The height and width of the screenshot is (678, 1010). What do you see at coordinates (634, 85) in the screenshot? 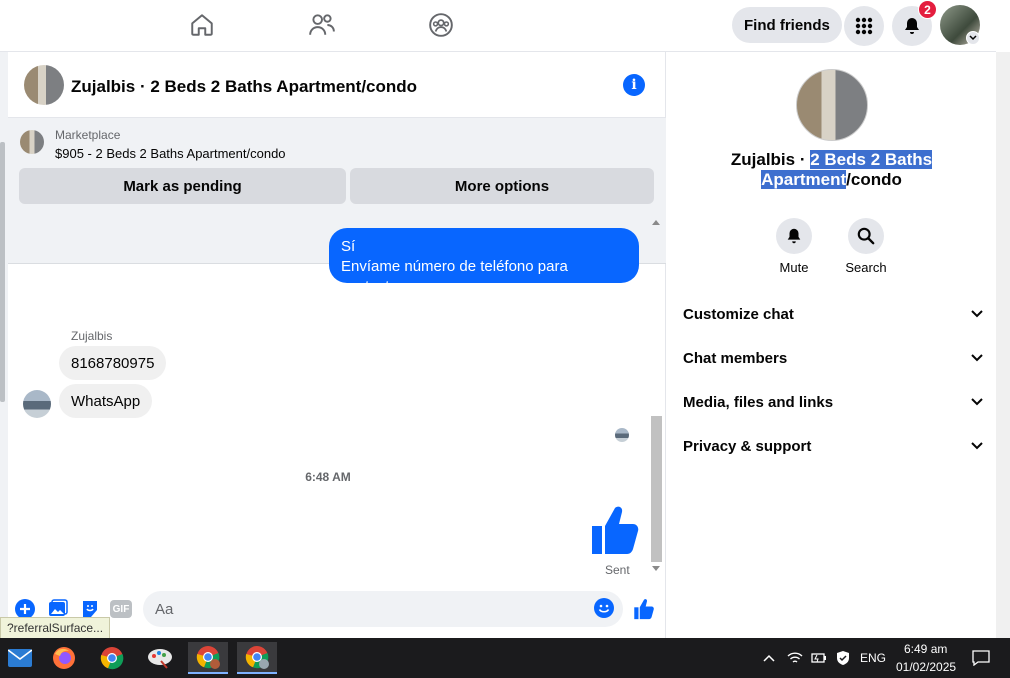
I see `info-icon: i` at bounding box center [634, 85].